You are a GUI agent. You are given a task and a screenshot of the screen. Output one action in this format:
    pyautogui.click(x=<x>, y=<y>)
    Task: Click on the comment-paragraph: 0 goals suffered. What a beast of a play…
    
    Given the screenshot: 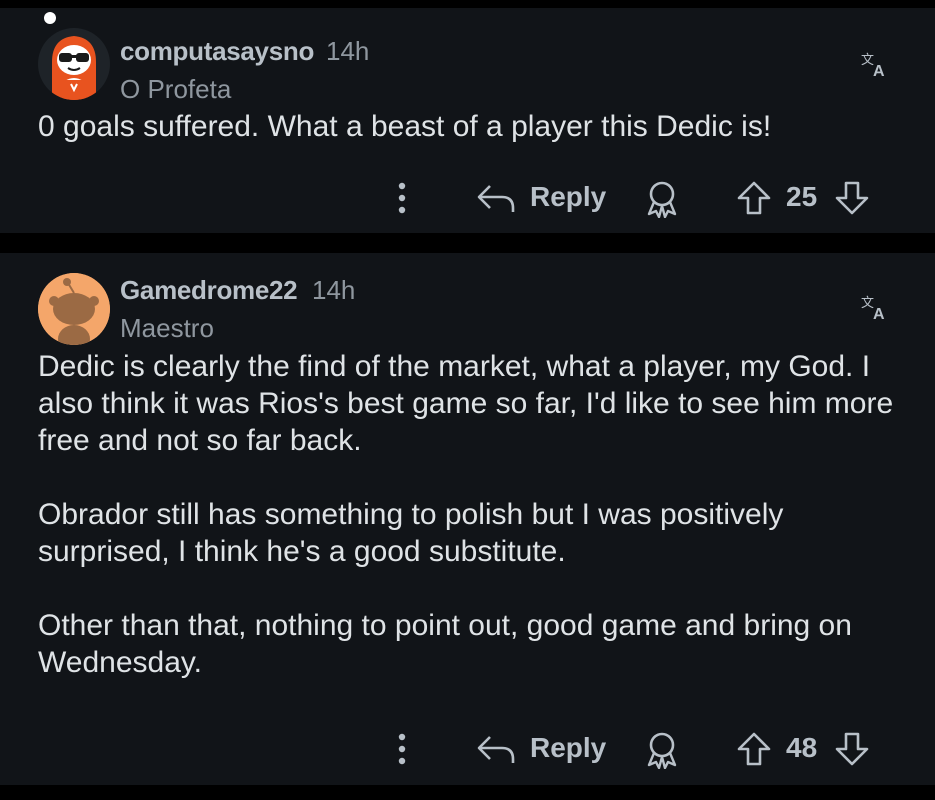 What is the action you would take?
    pyautogui.click(x=405, y=126)
    